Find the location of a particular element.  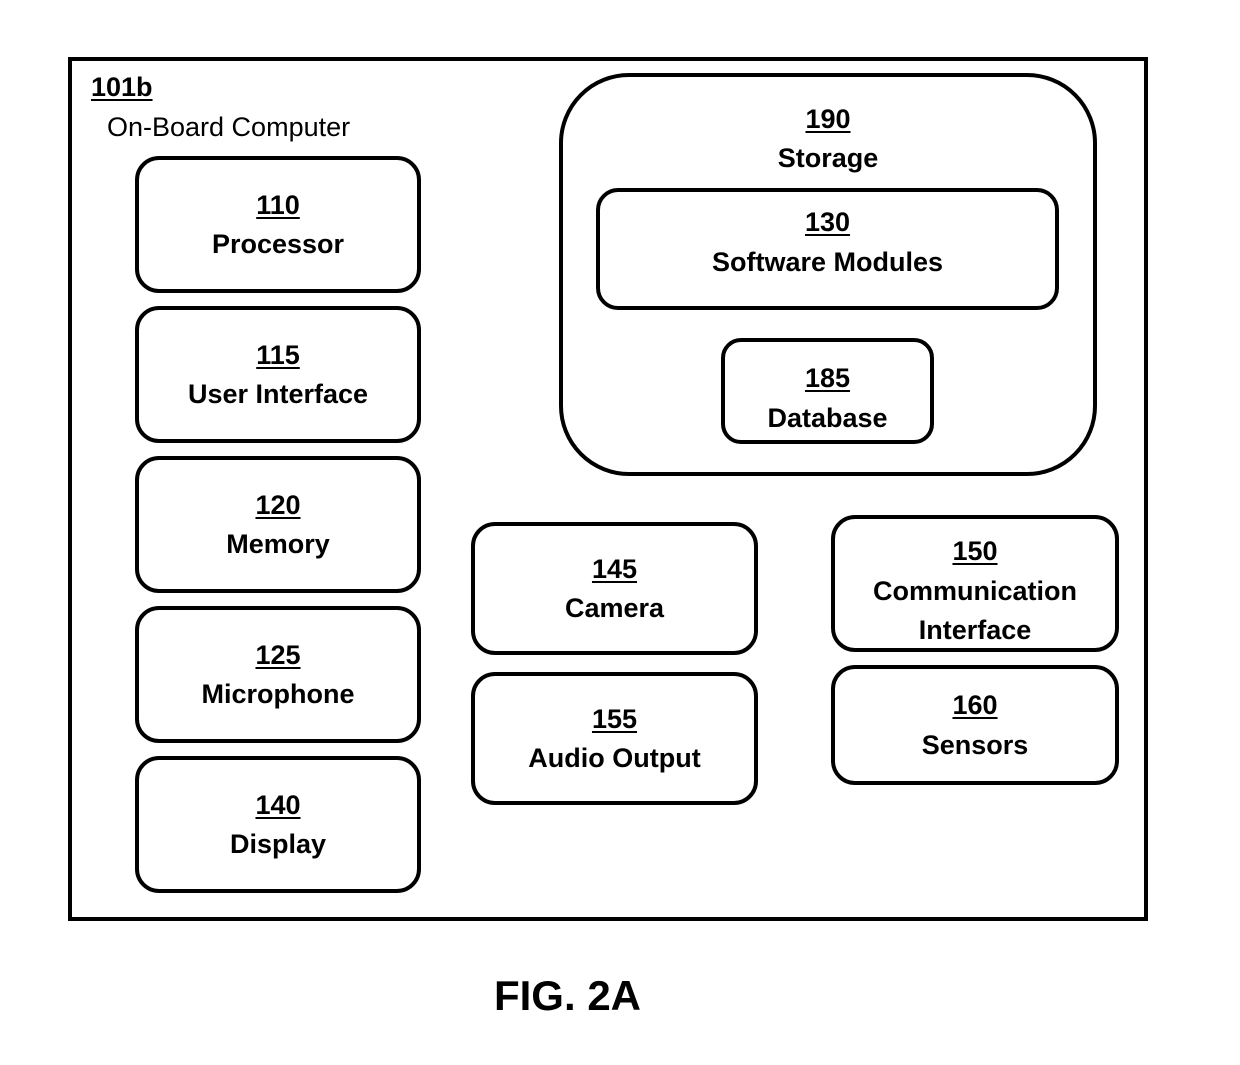

processor-box: 110 Processor is located at coordinates (278, 224).